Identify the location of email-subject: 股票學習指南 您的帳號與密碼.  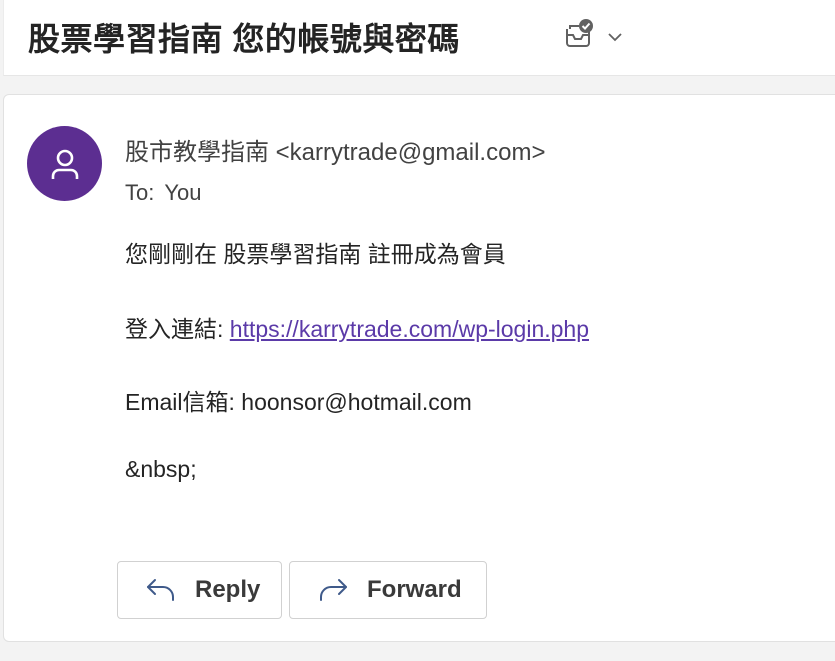
(244, 39).